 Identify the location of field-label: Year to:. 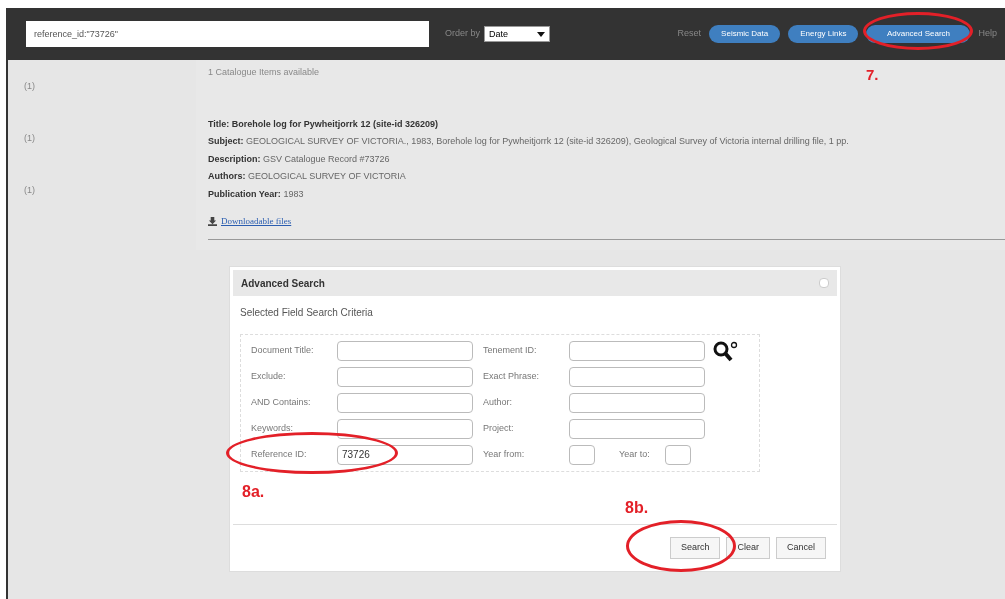
(635, 454).